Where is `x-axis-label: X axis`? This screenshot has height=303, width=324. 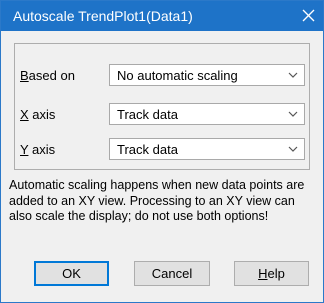 x-axis-label: X axis is located at coordinates (38, 114).